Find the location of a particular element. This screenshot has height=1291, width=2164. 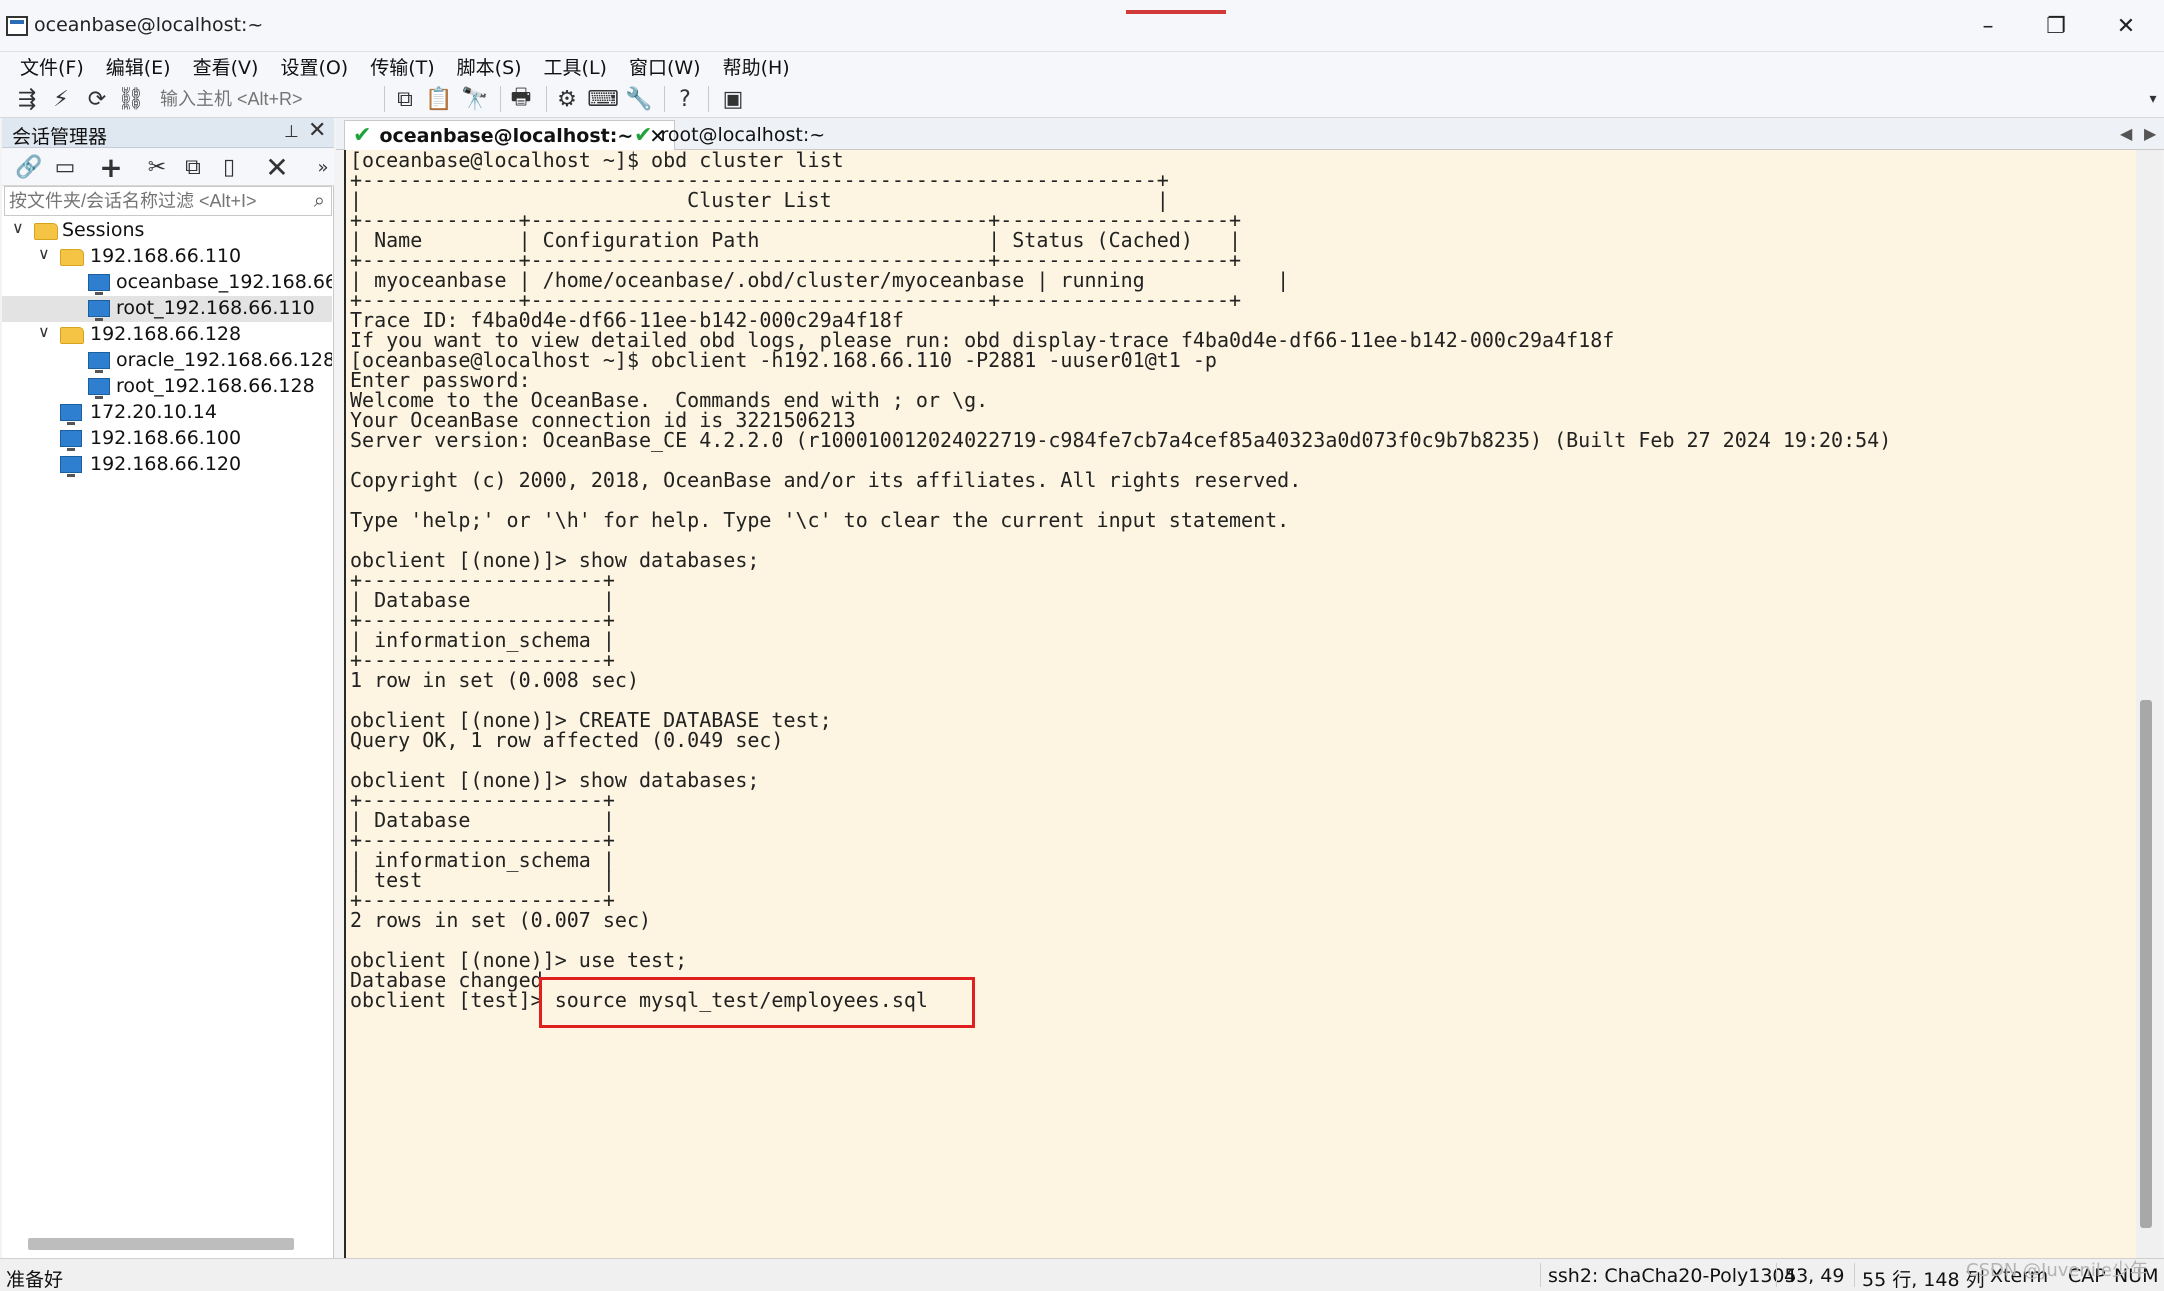

copy-session-icon: ⧉ is located at coordinates (193, 167).